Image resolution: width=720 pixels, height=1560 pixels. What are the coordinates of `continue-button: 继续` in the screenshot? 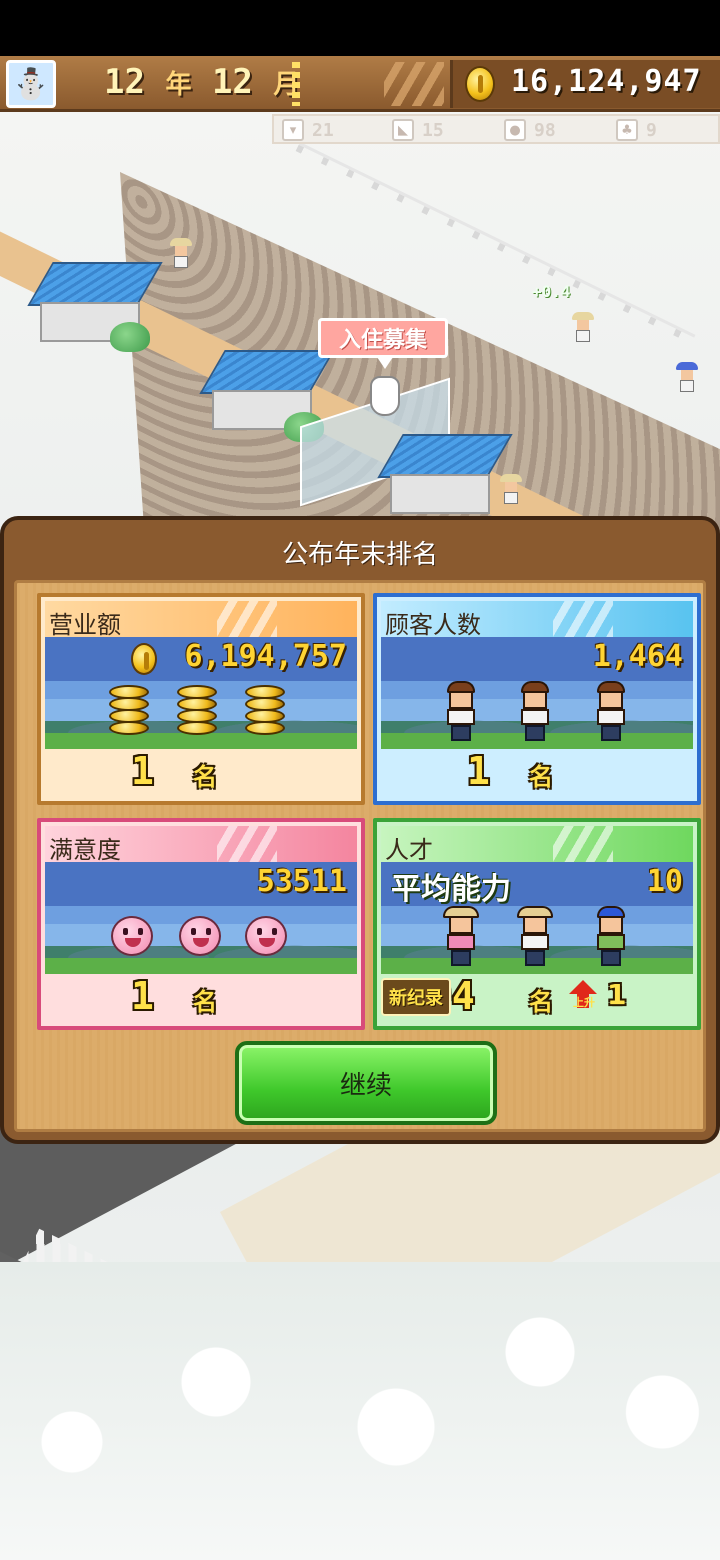 It's located at (366, 1083).